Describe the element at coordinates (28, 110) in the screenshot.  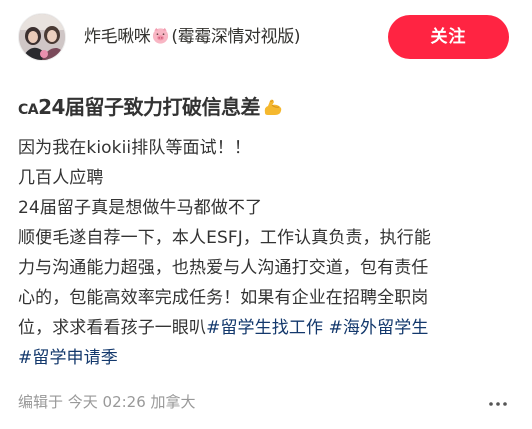
I see `post-title-prefix: CA` at that location.